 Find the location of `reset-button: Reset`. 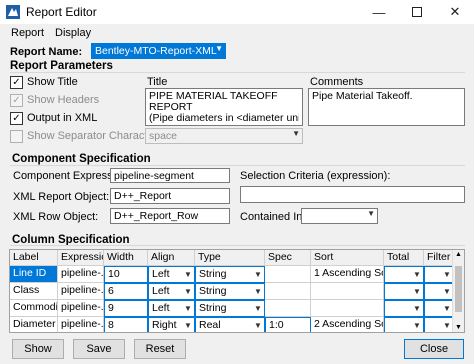

reset-button: Reset is located at coordinates (160, 349).